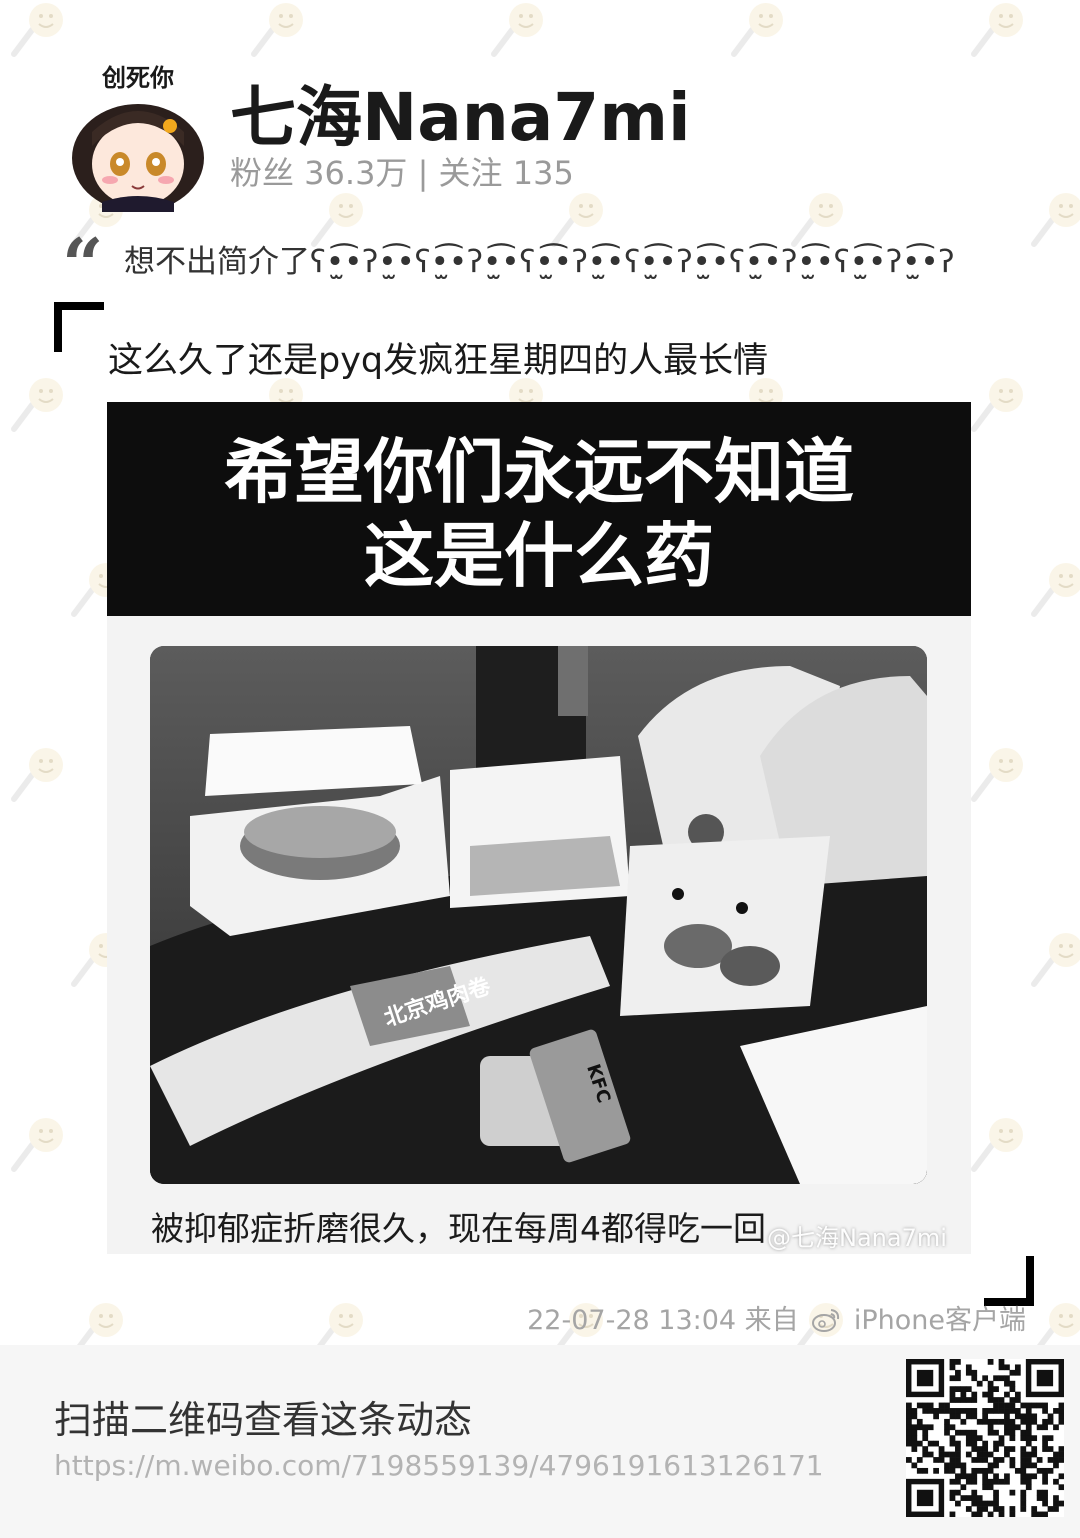 The width and height of the screenshot is (1080, 1538). Describe the element at coordinates (460, 112) in the screenshot. I see `profile-name: 七海Nana7mi` at that location.